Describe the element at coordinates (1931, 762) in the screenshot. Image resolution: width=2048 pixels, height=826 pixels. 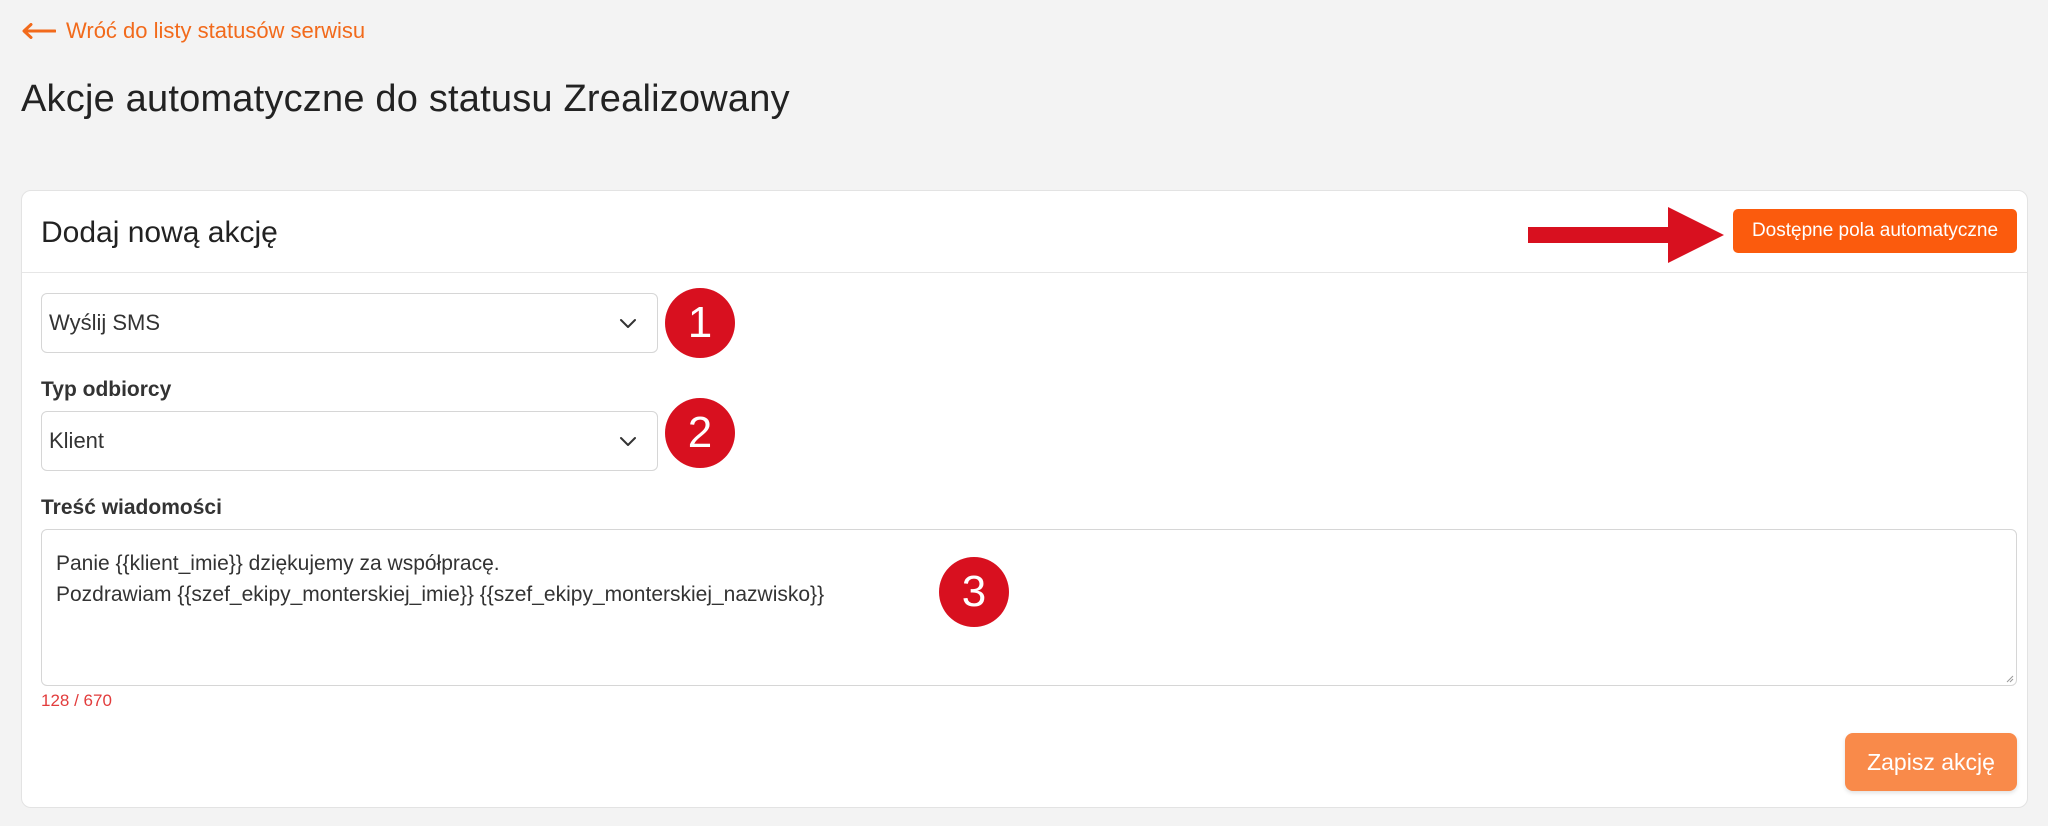
I see `save-action-button: Zapisz akcję` at that location.